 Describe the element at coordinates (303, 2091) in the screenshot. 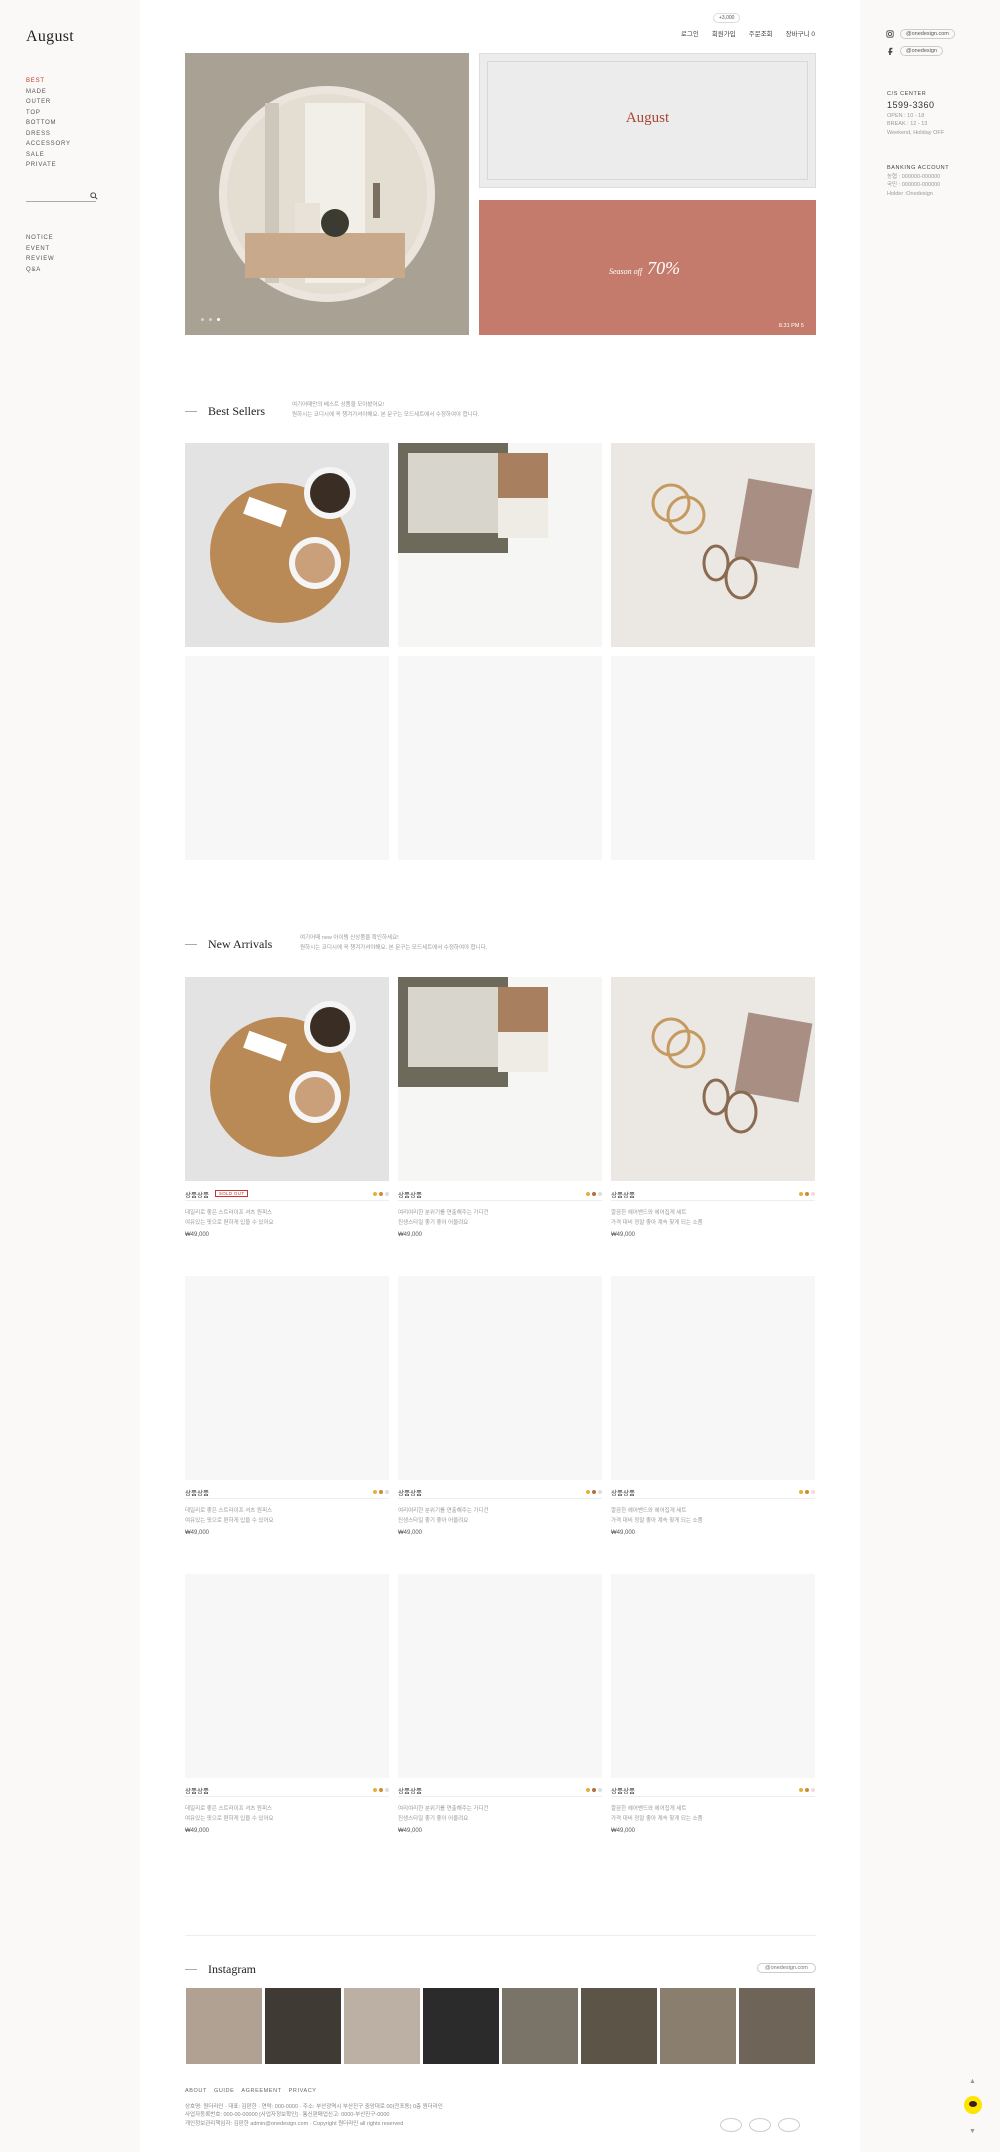

I see `footer-privacy-link: PRIVACY` at that location.